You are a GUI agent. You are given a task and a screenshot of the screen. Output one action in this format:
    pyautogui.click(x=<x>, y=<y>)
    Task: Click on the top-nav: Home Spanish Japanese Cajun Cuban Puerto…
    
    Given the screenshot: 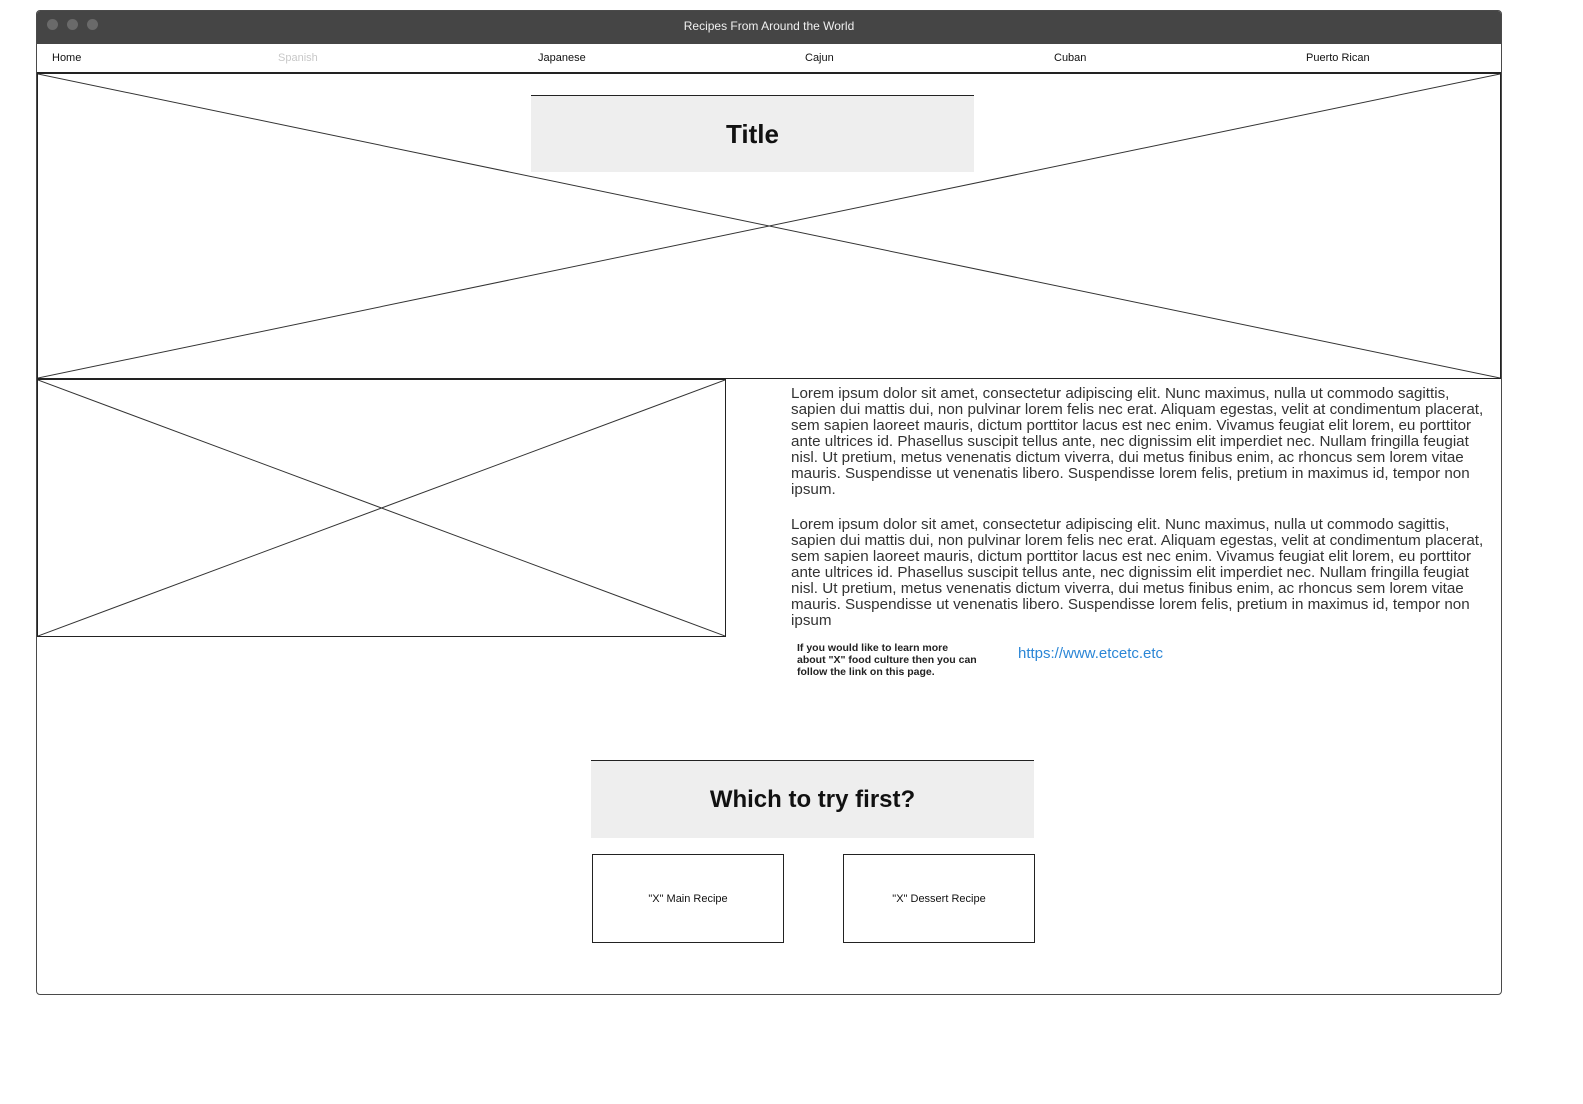 What is the action you would take?
    pyautogui.click(x=769, y=58)
    